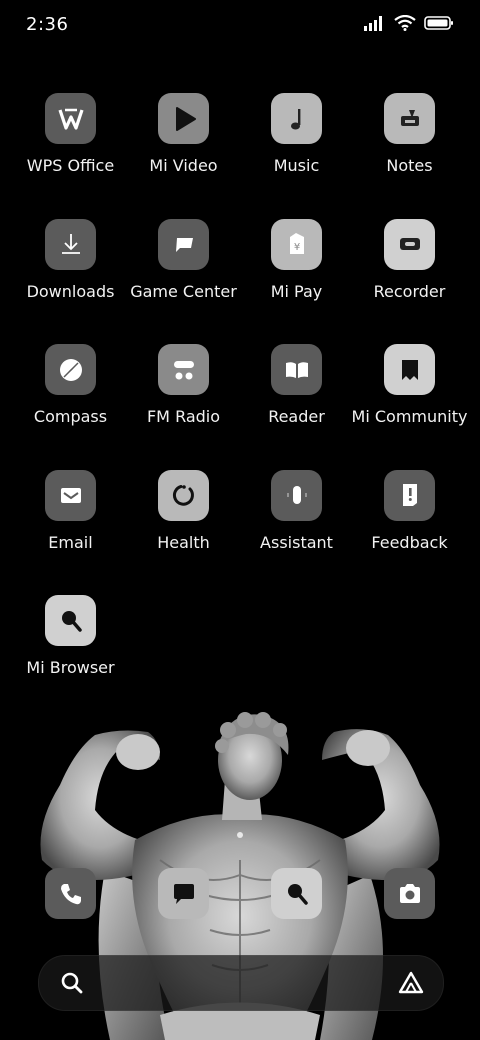 The height and width of the screenshot is (1040, 480). What do you see at coordinates (70, 495) in the screenshot?
I see `email-icon` at bounding box center [70, 495].